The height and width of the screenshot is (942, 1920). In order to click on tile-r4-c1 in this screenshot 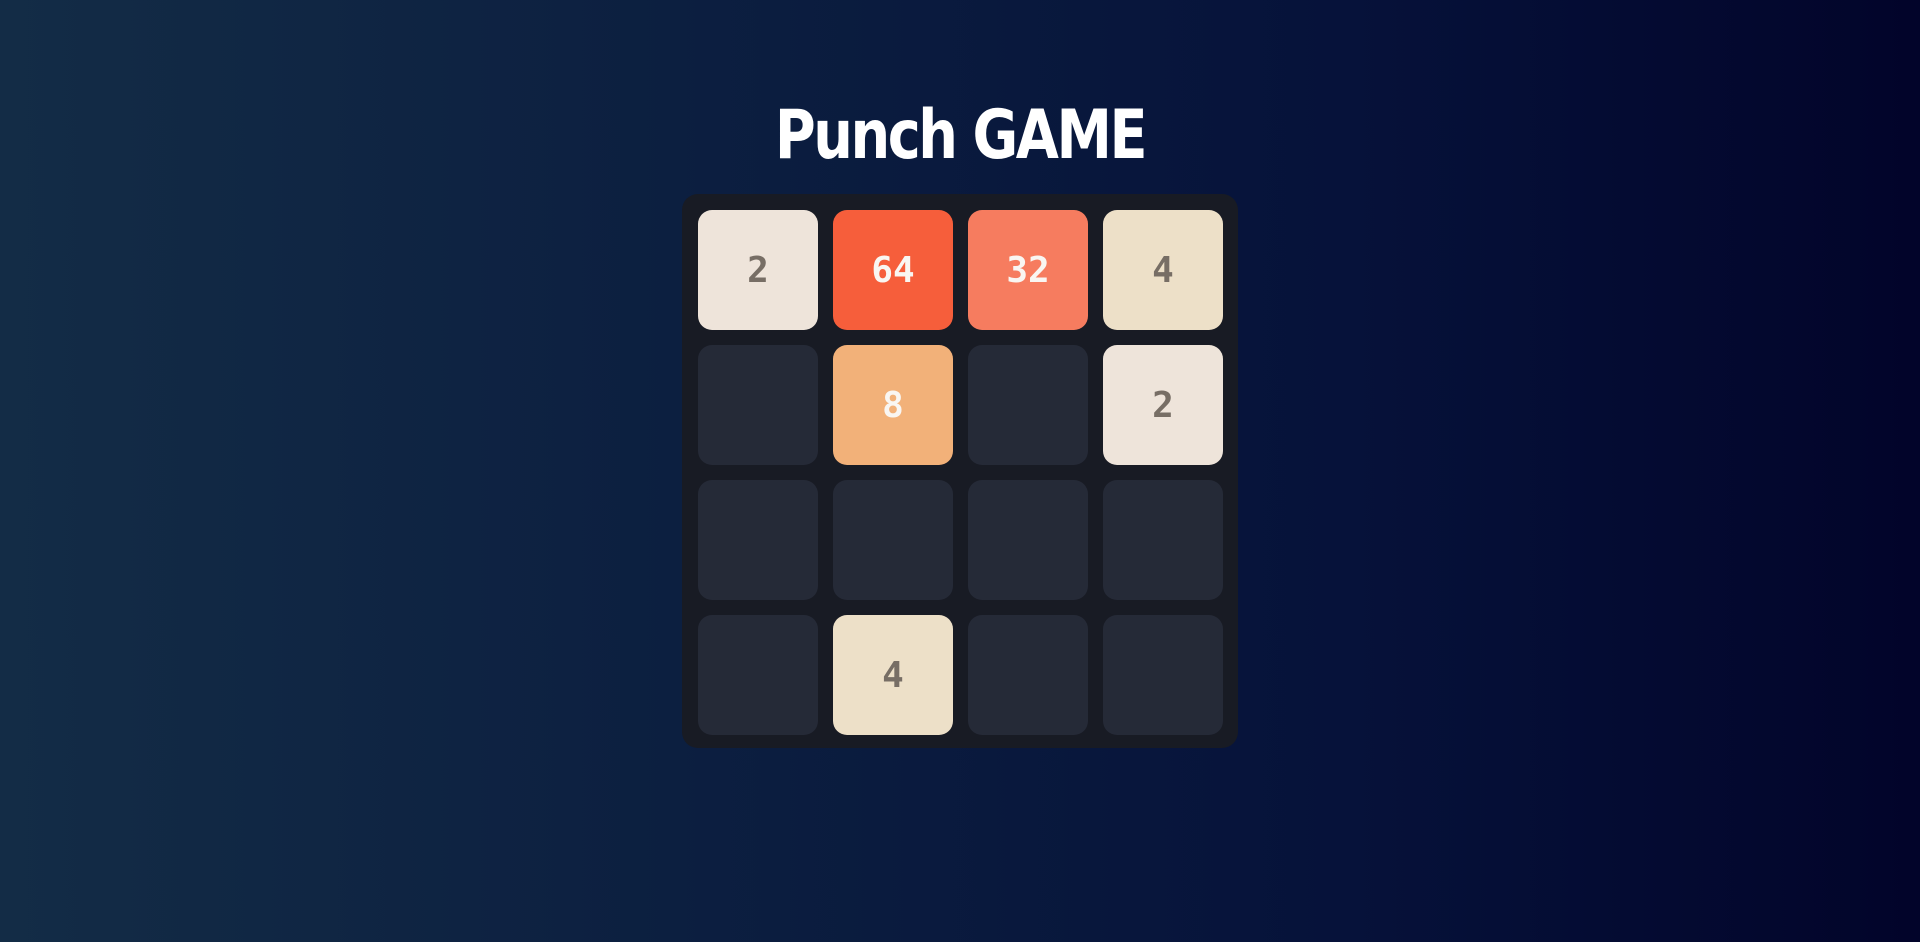, I will do `click(758, 675)`.